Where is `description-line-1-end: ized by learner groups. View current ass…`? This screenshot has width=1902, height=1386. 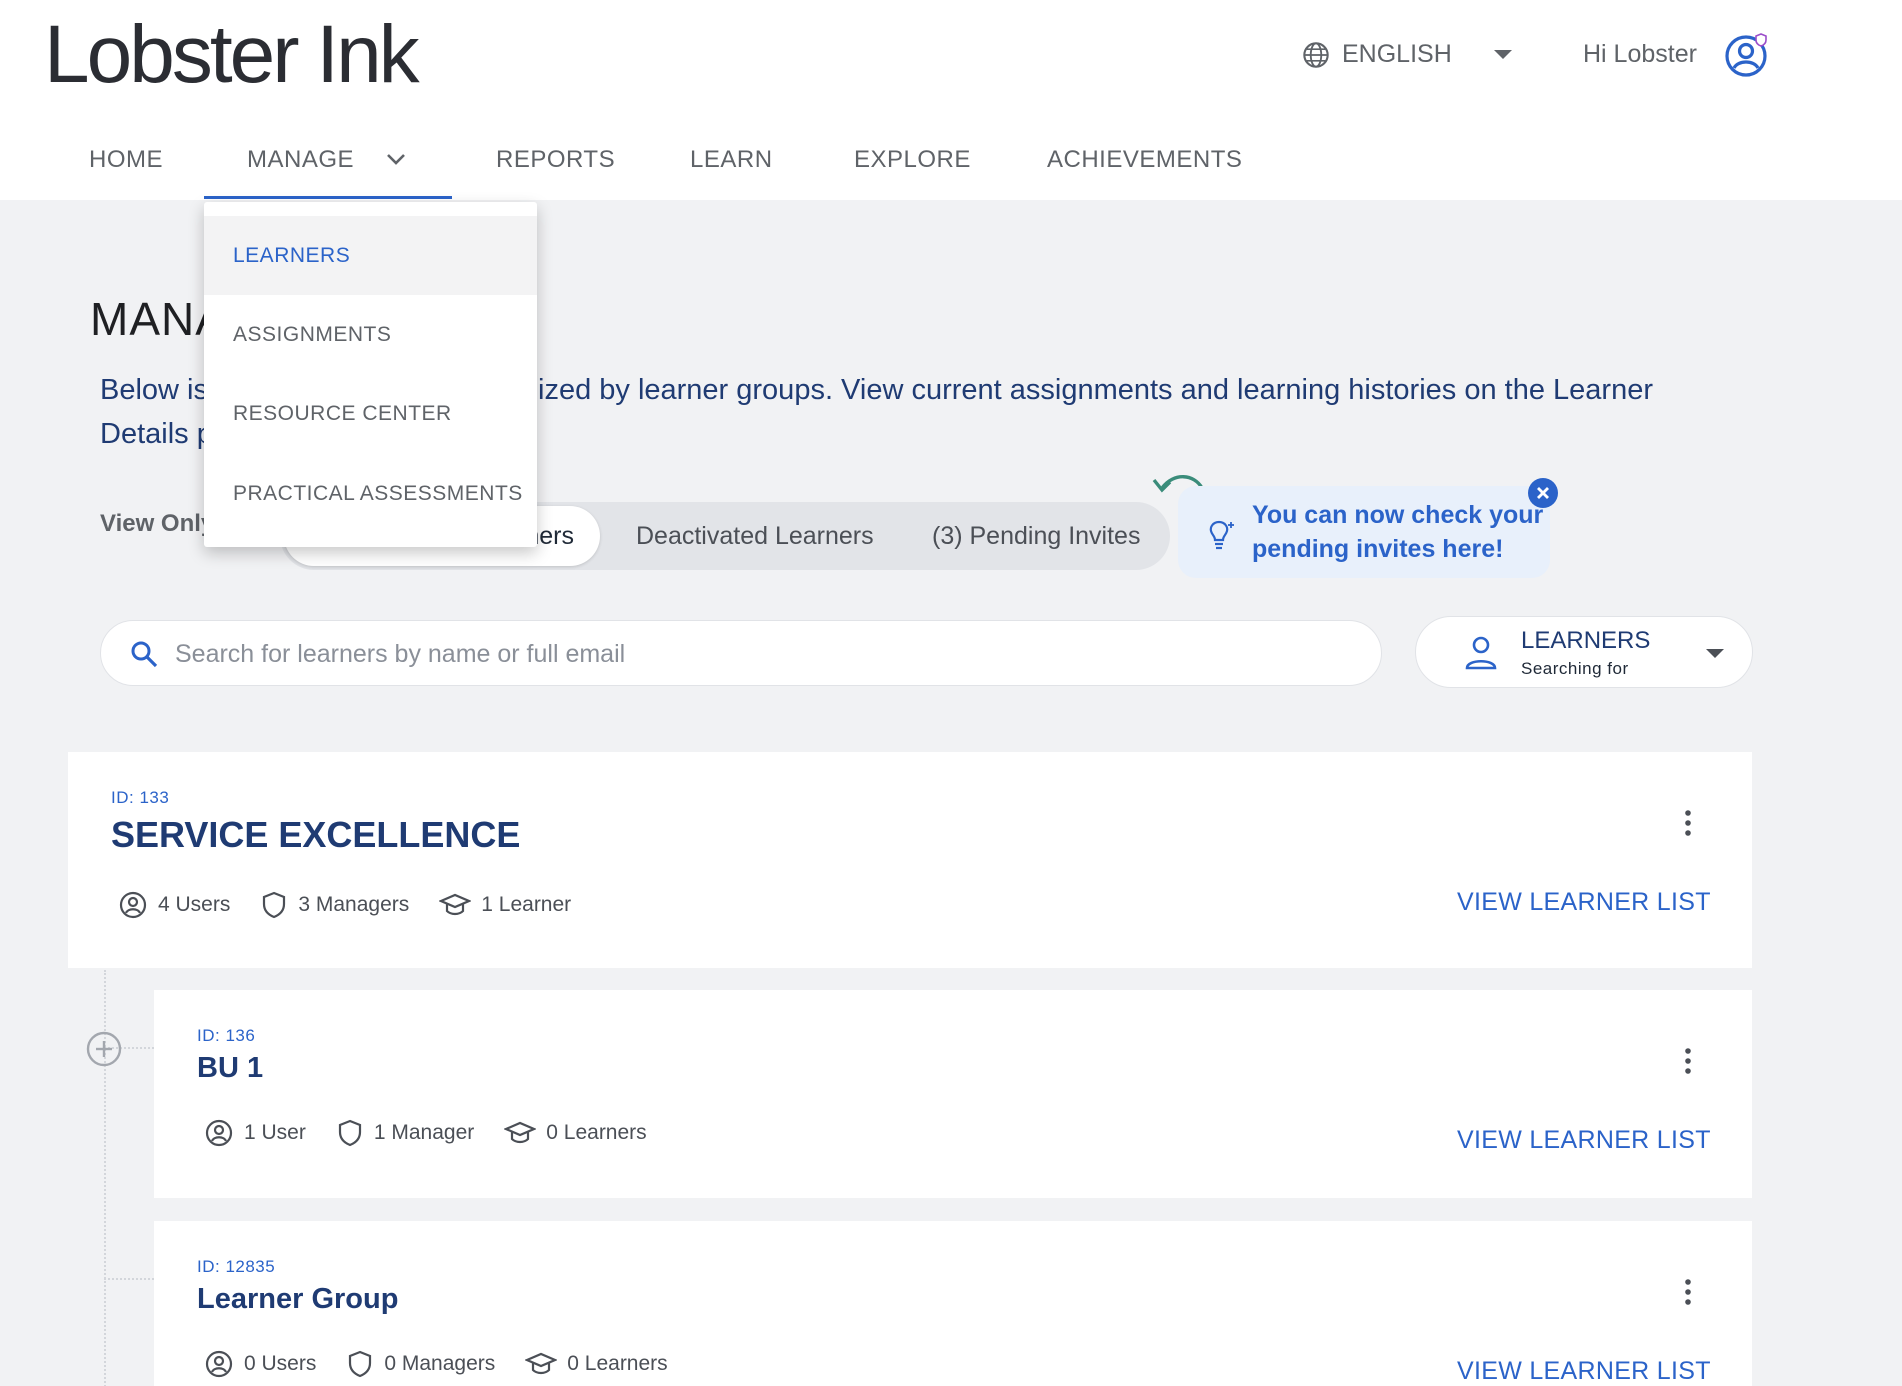 description-line-1-end: ized by learner groups. View current ass… is located at coordinates (1095, 390).